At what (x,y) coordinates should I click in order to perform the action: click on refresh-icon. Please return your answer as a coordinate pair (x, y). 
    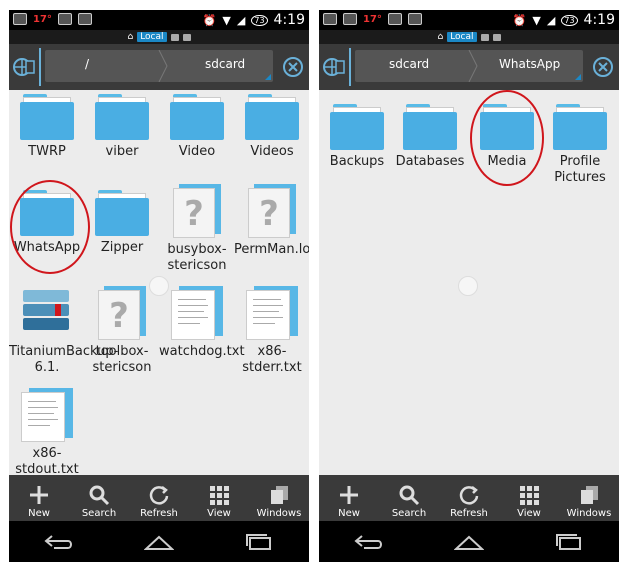
    Looking at the image, I should click on (469, 495).